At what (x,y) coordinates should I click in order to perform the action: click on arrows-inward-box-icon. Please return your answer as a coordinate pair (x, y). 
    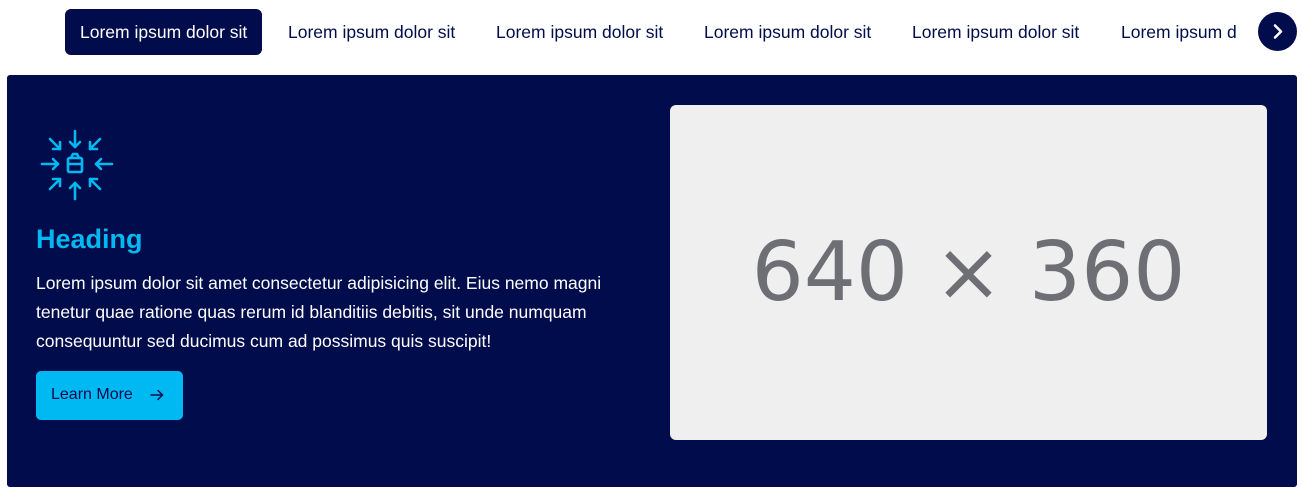
    Looking at the image, I should click on (77, 165).